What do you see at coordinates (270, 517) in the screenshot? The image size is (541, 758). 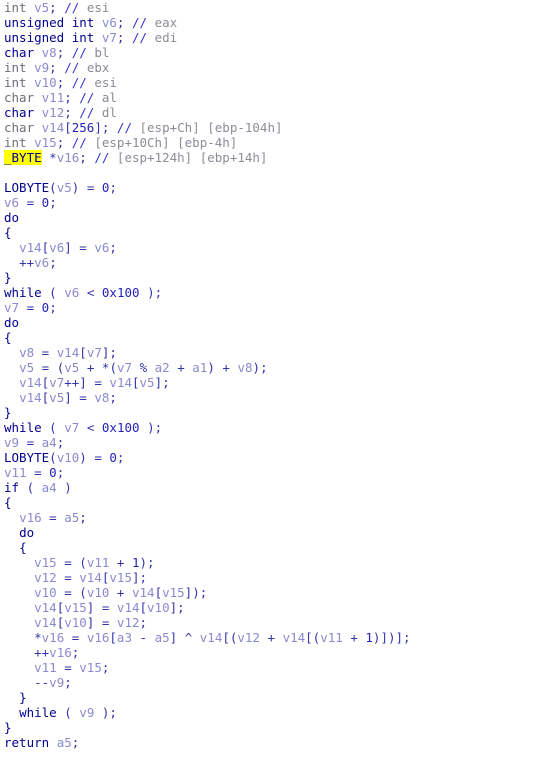 I see `code-line: v16 = a5;` at bounding box center [270, 517].